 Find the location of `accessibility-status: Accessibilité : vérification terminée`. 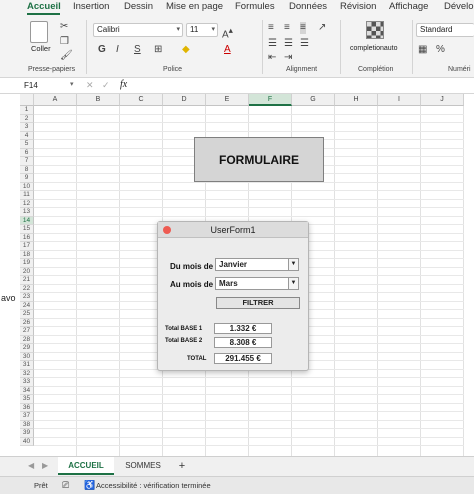

accessibility-status: Accessibilité : vérification terminée is located at coordinates (153, 485).